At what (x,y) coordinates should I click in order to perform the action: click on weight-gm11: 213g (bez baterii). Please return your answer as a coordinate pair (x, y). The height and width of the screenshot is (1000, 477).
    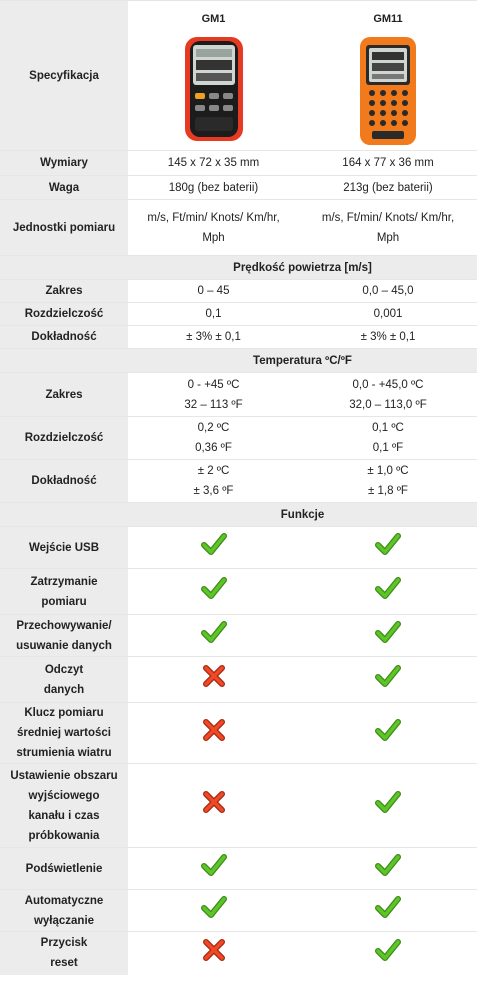
    Looking at the image, I should click on (388, 187).